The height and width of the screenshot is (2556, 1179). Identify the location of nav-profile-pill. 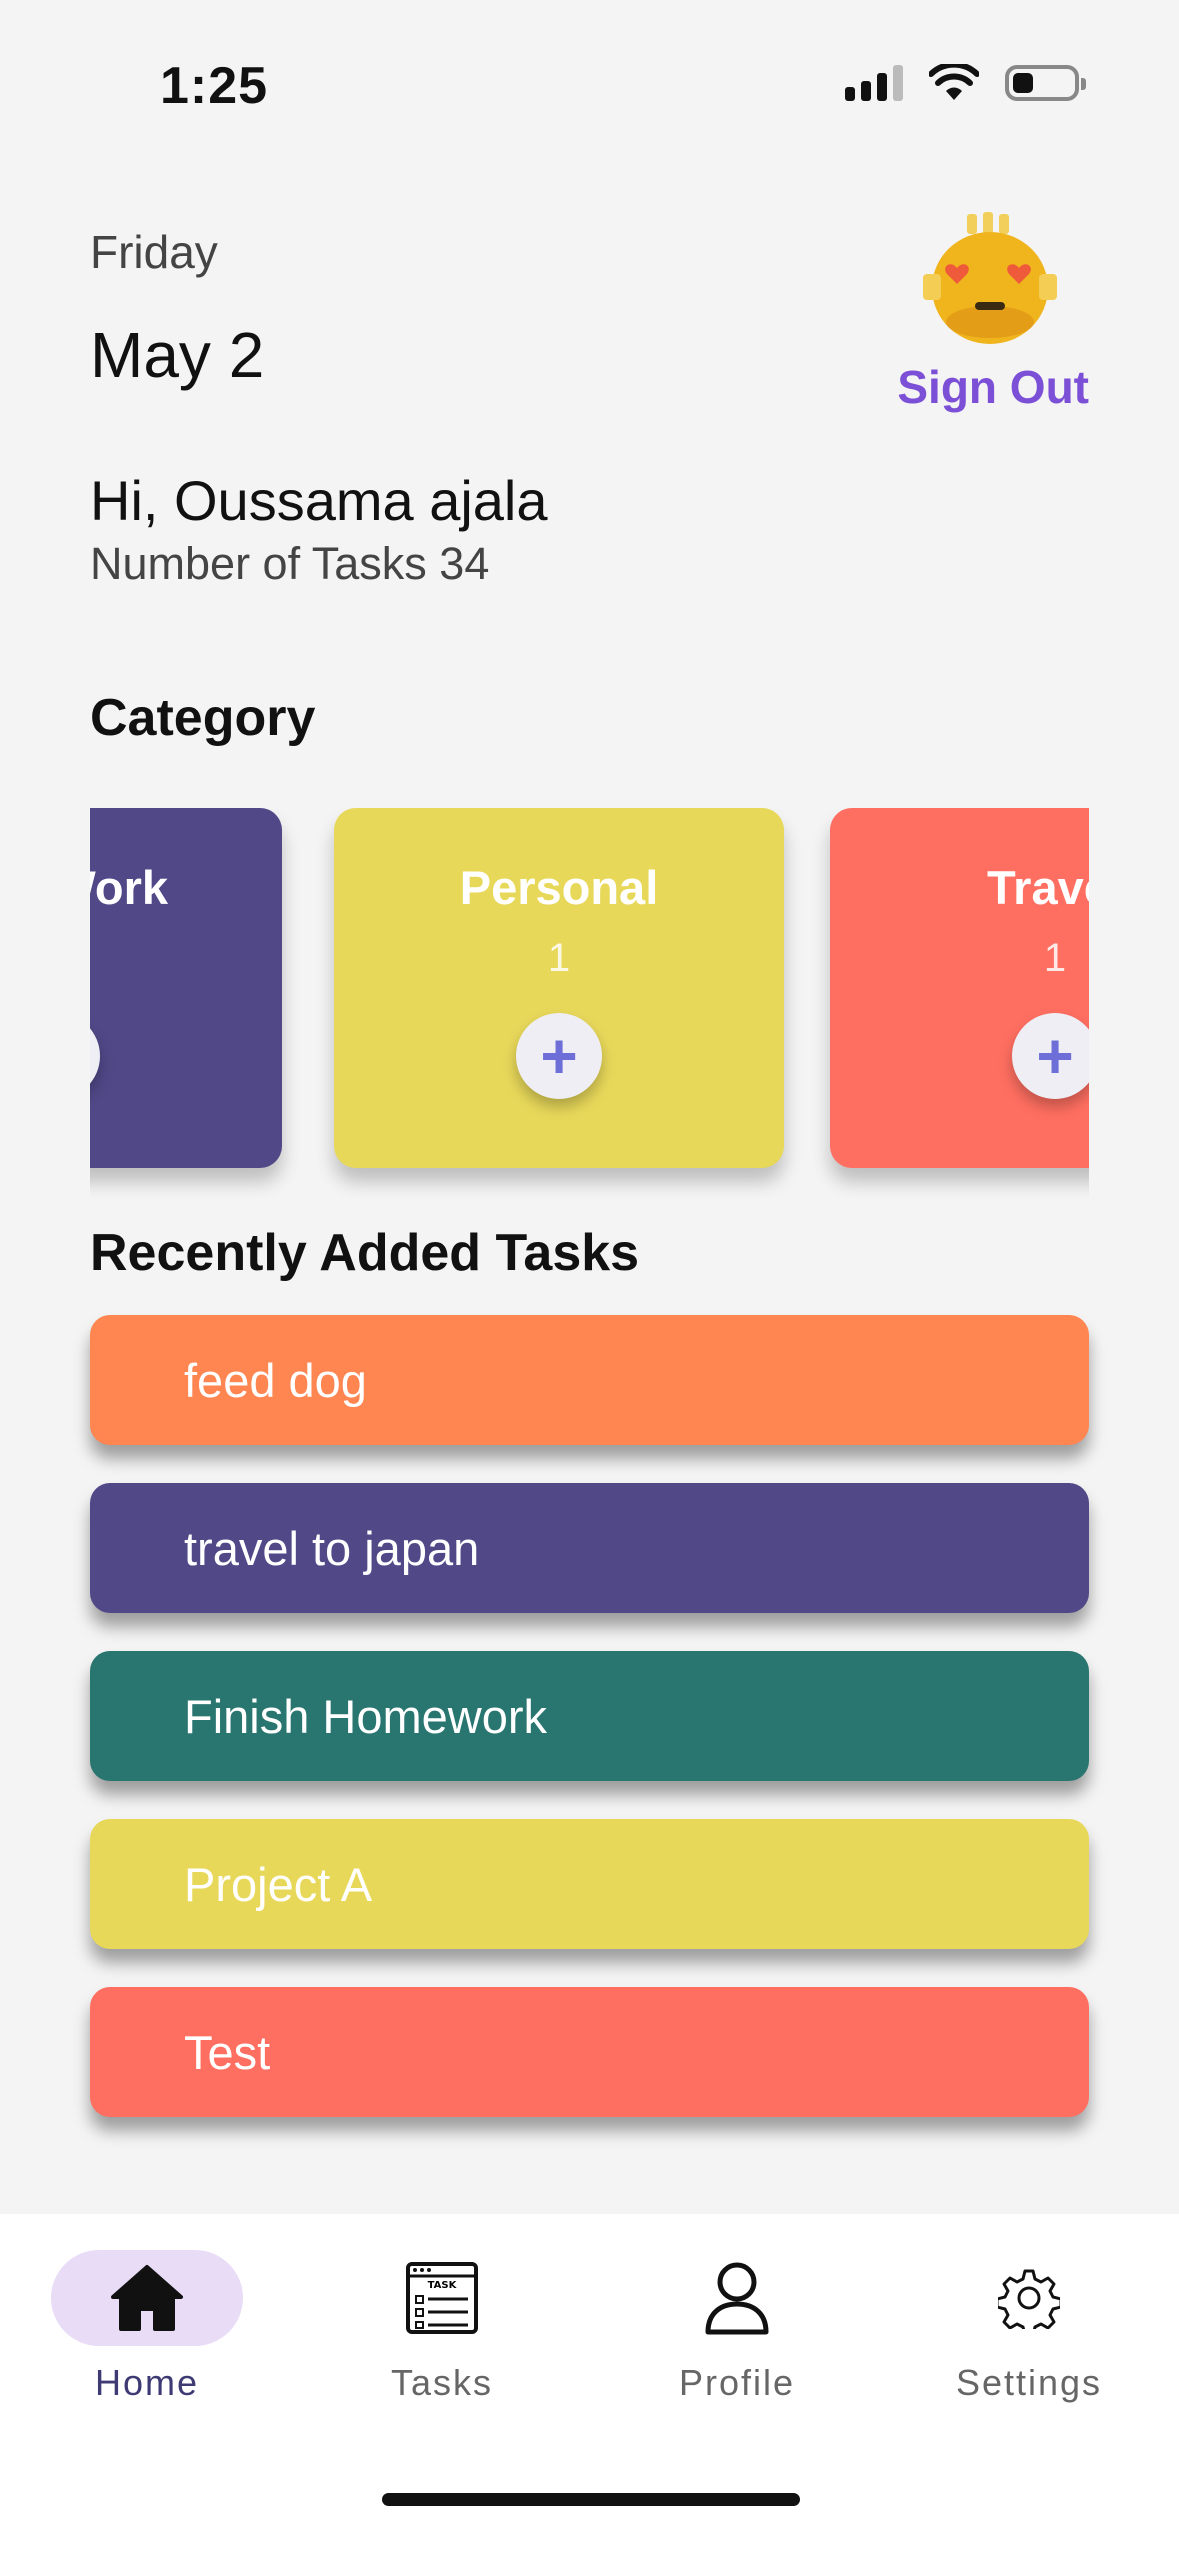
(737, 2298).